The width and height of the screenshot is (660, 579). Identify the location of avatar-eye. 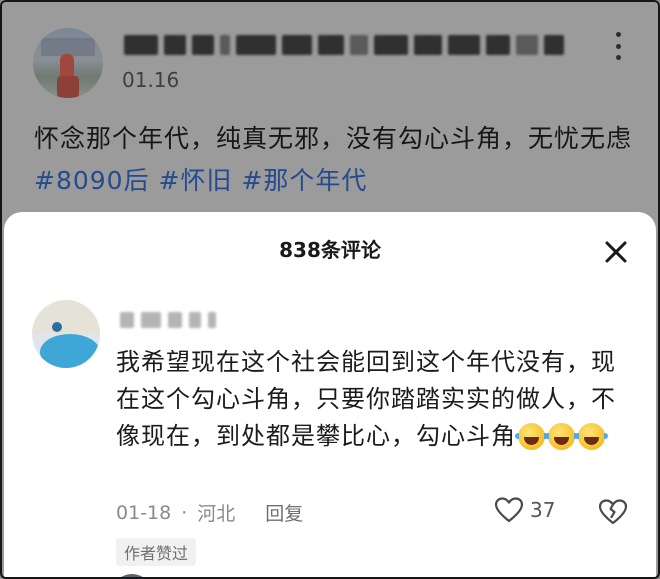
(57, 327).